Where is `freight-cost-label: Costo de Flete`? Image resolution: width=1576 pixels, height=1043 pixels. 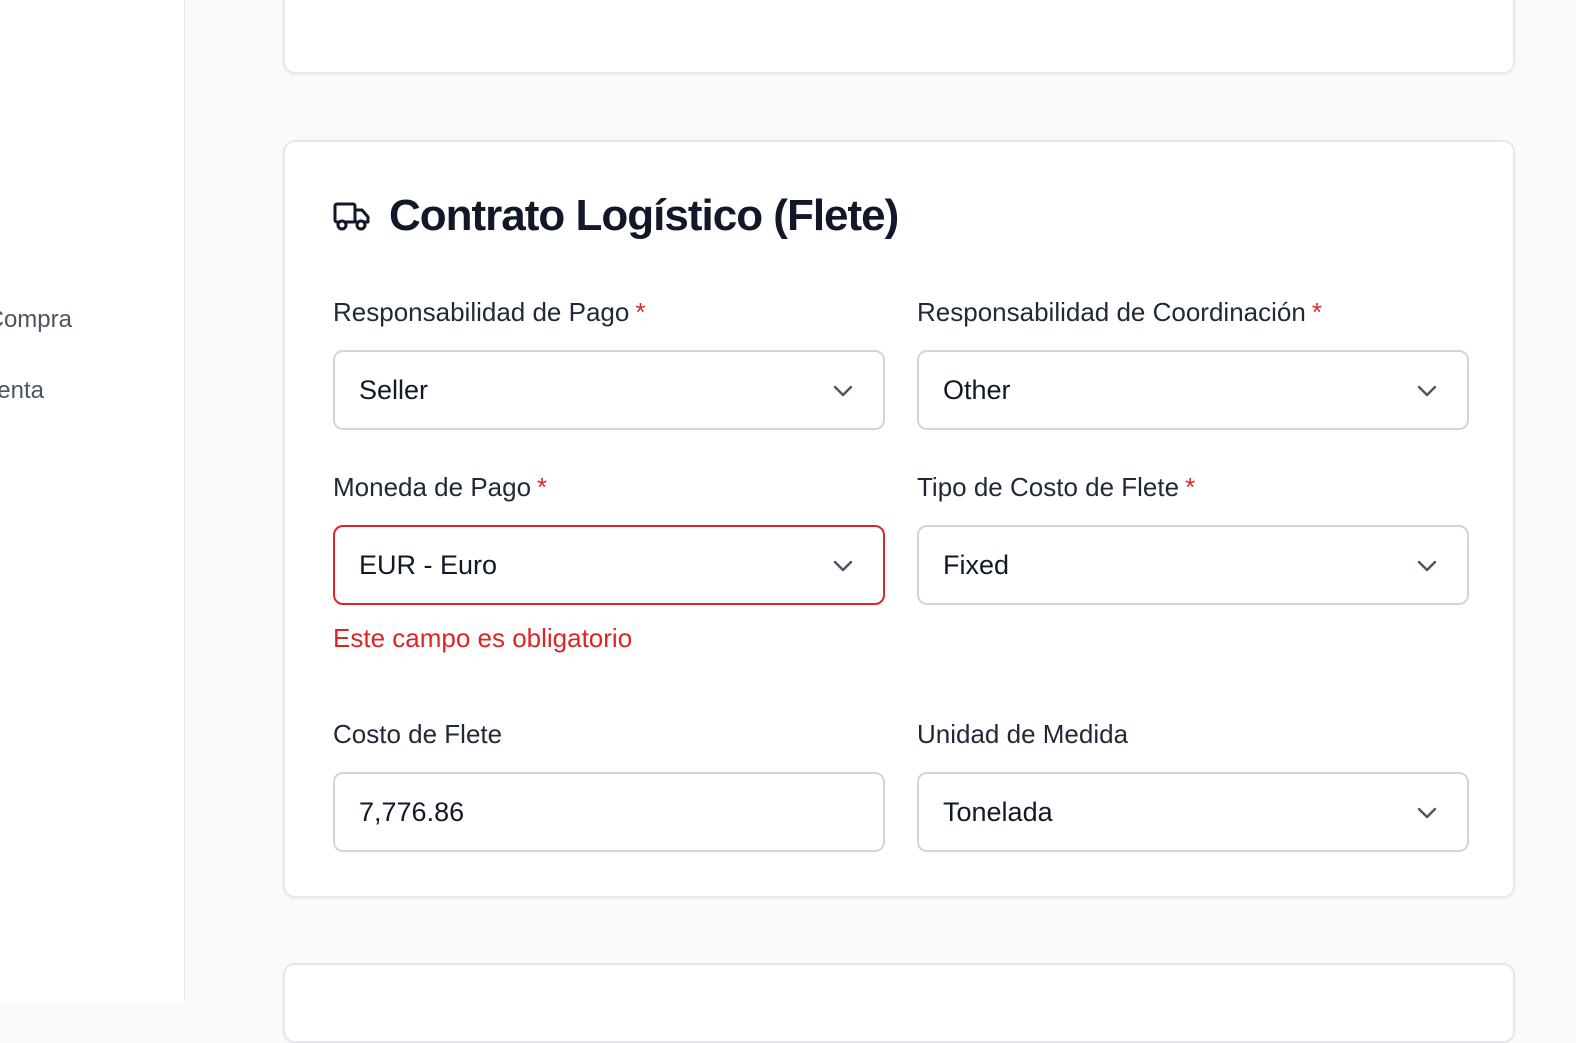 freight-cost-label: Costo de Flete is located at coordinates (418, 734).